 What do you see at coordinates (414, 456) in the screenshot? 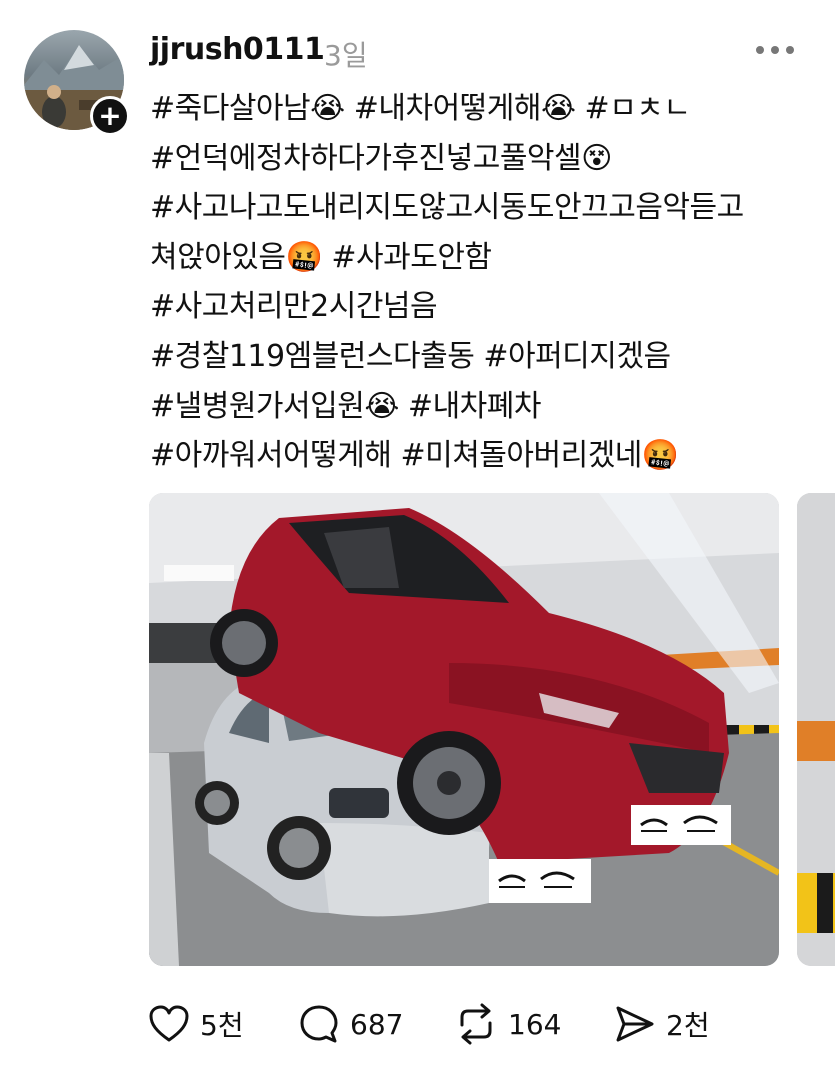
I see `post-text-line: #아까워서어떻게해 #미쳐돌아버리겠네🤬` at bounding box center [414, 456].